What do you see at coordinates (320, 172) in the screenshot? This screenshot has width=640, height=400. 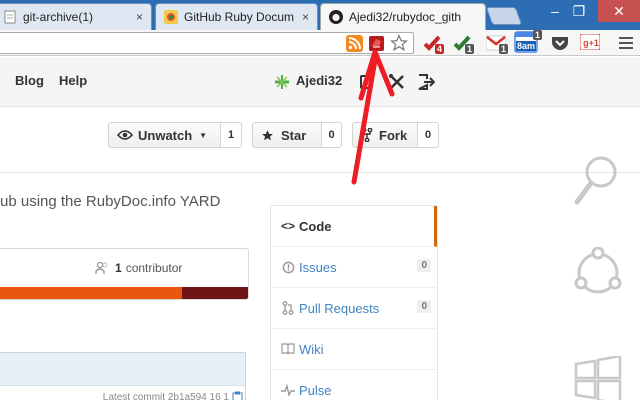 I see `header-divider` at bounding box center [320, 172].